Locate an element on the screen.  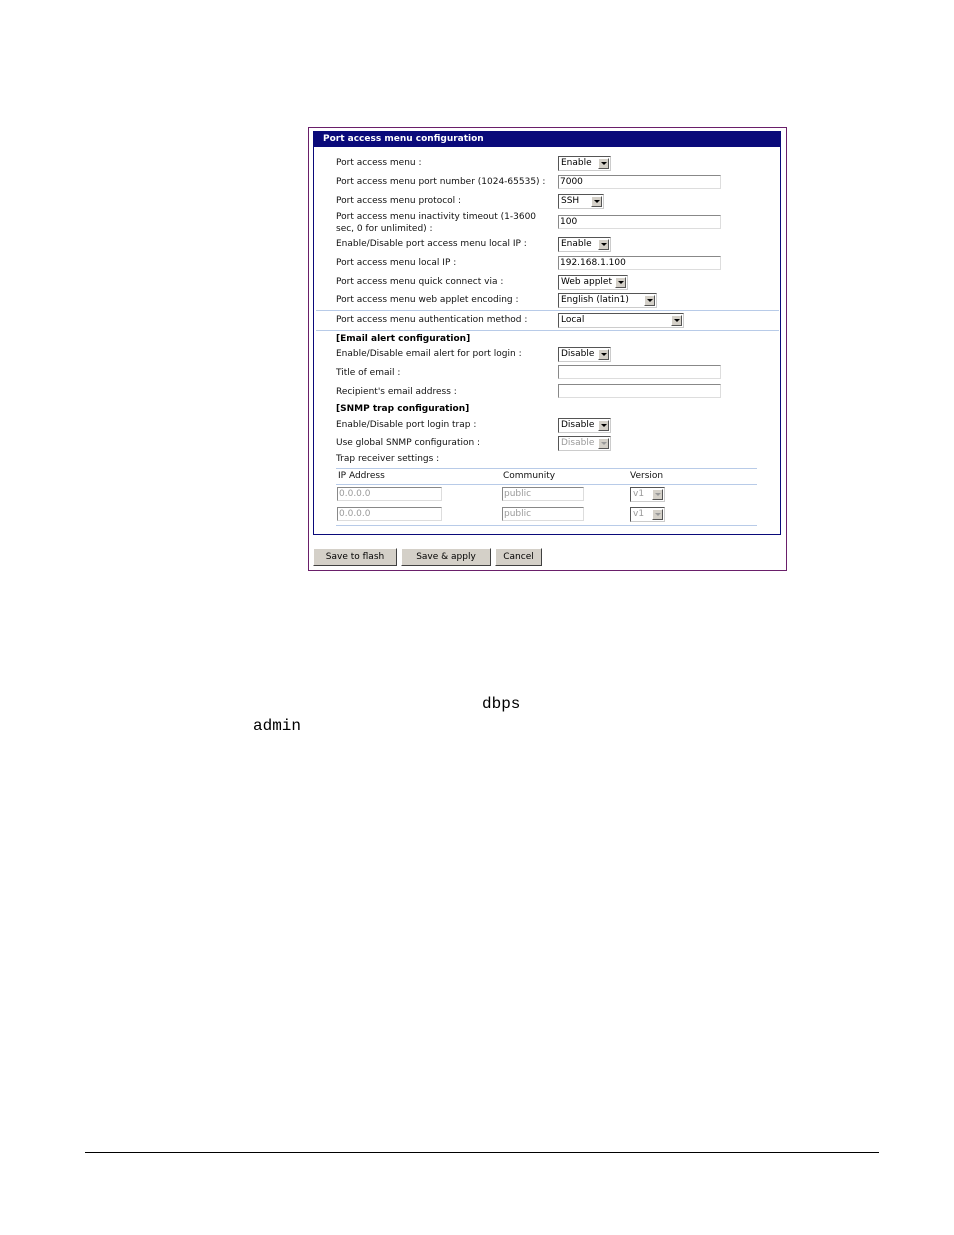
local-ip-enable-select: Enable is located at coordinates (584, 244).